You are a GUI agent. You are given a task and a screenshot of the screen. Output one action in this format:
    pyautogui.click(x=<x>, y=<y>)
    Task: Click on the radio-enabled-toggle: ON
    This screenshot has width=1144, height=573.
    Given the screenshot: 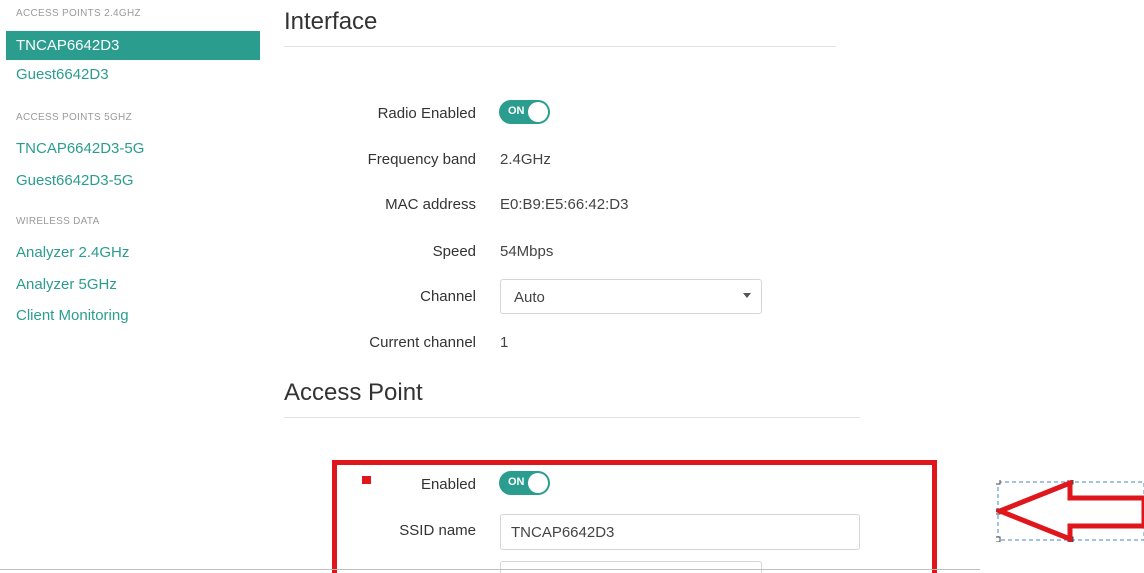 What is the action you would take?
    pyautogui.click(x=524, y=112)
    